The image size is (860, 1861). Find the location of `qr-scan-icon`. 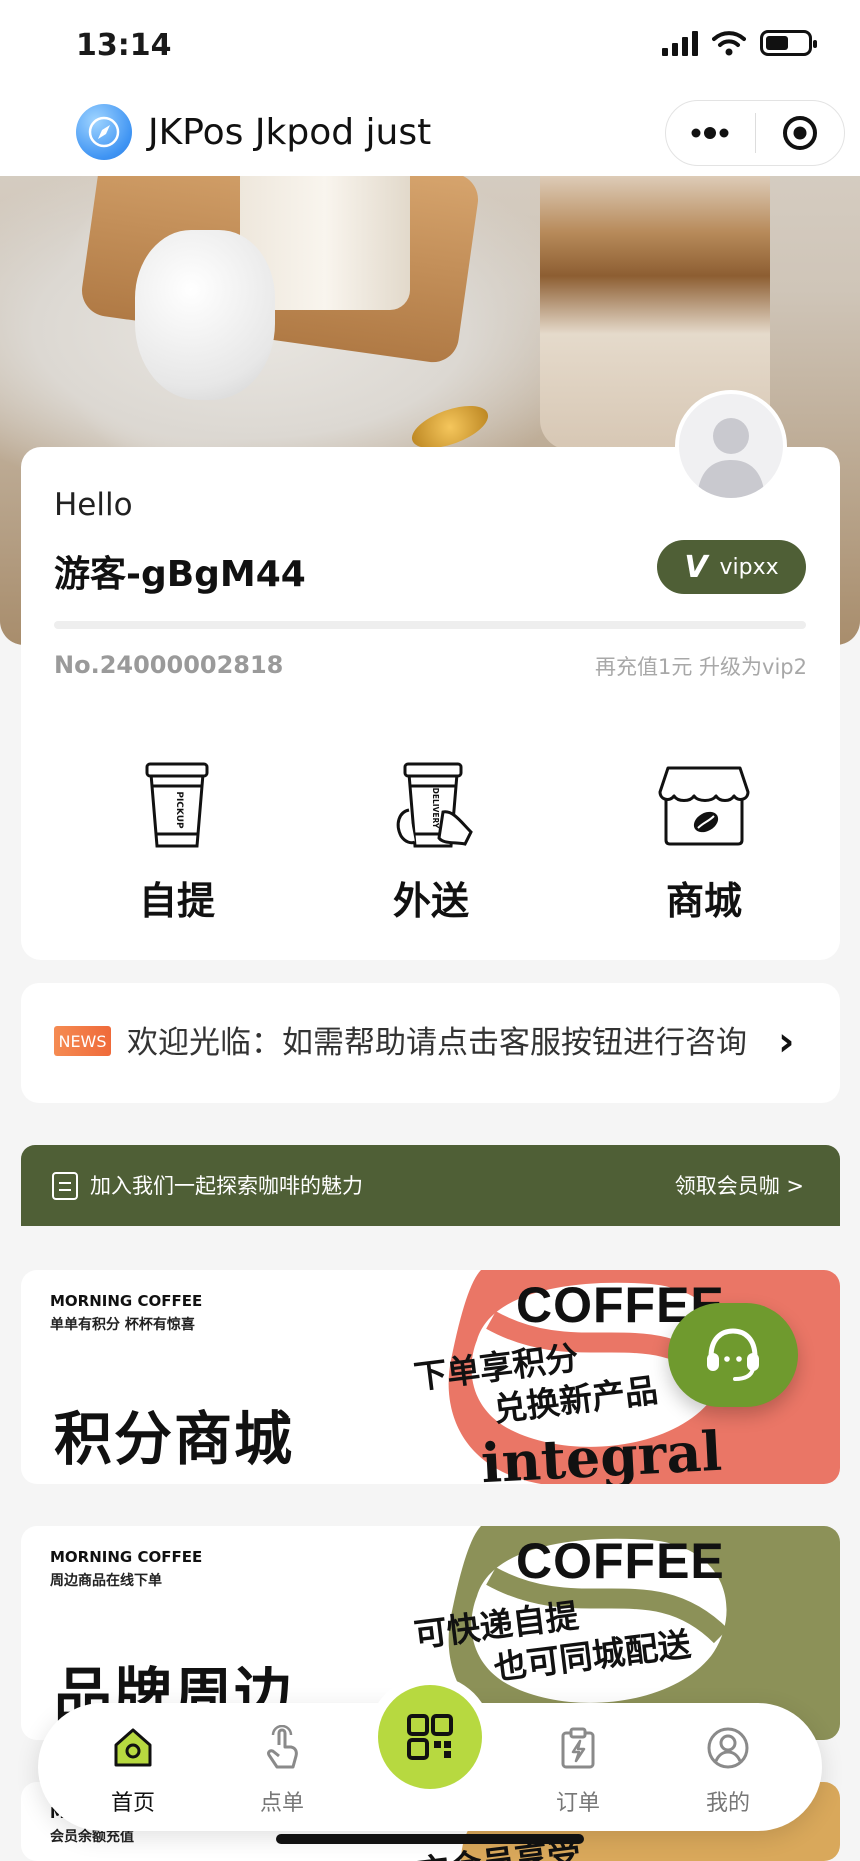

qr-scan-icon is located at coordinates (430, 1737).